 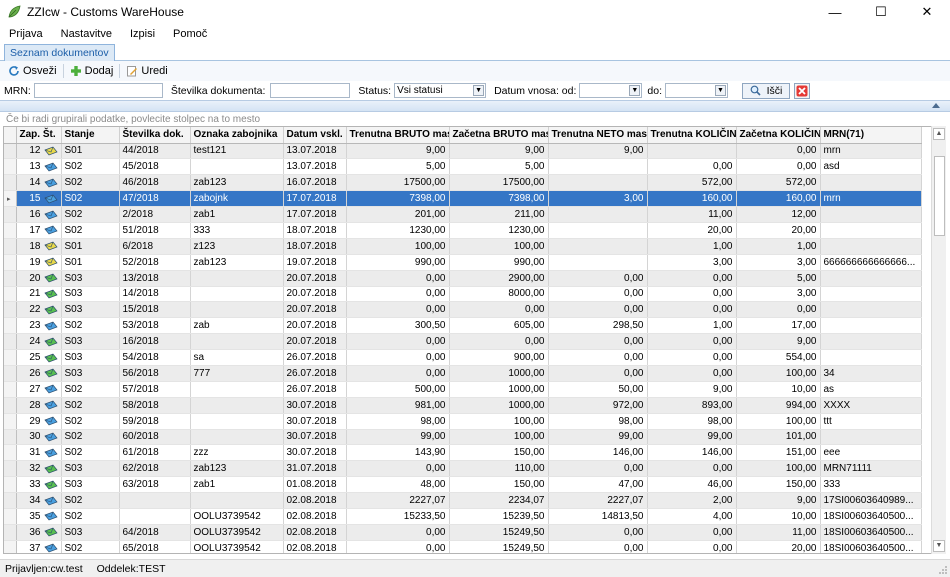 What do you see at coordinates (398, 469) in the screenshot?
I see `cell-col-trenutna-bruto: 0,00` at bounding box center [398, 469].